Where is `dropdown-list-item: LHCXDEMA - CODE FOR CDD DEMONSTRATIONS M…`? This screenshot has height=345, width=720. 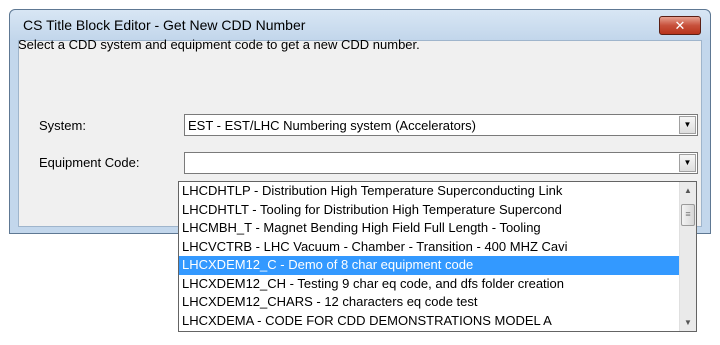
dropdown-list-item: LHCXDEMA - CODE FOR CDD DEMONSTRATIONS M… is located at coordinates (429, 321).